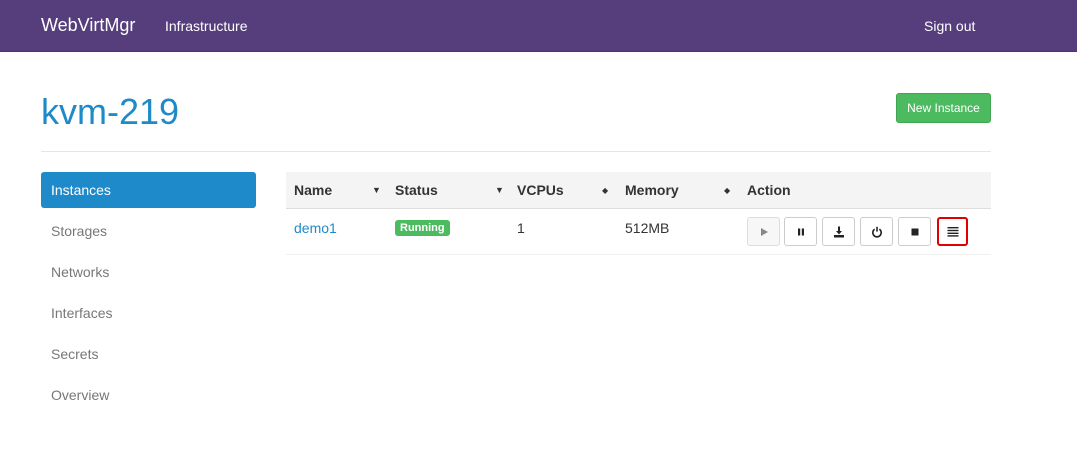 This screenshot has width=1077, height=458. What do you see at coordinates (82, 313) in the screenshot?
I see `sidebar-item-label: Interfaces` at bounding box center [82, 313].